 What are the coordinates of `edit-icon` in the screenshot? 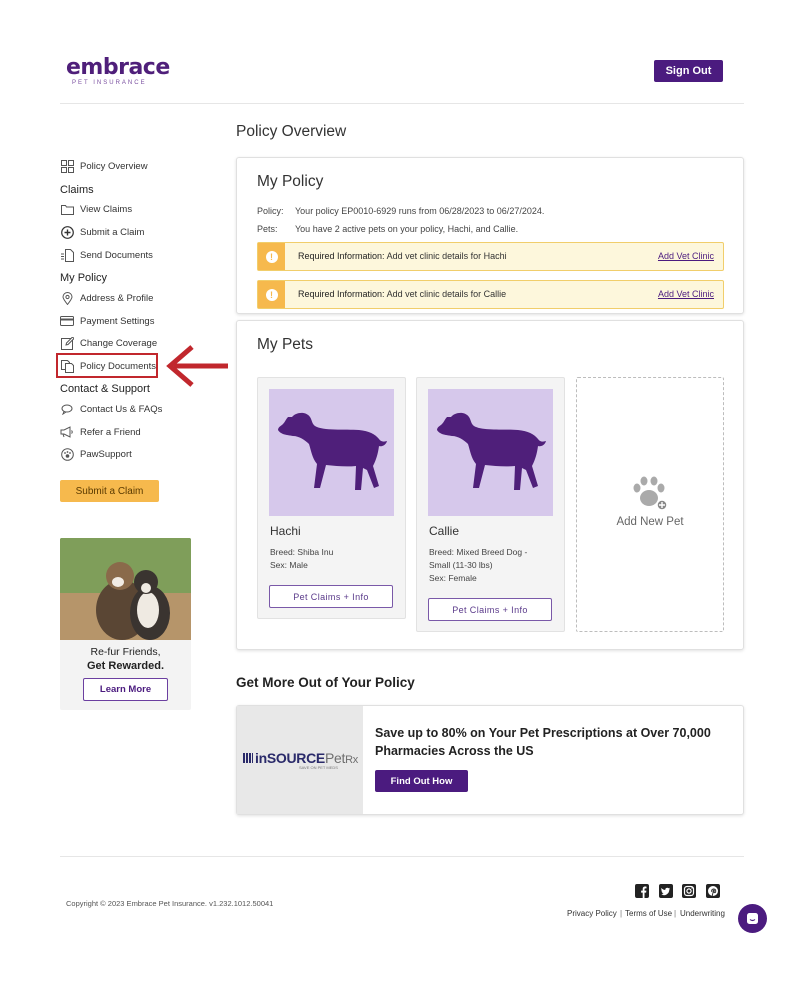 It's located at (67, 343).